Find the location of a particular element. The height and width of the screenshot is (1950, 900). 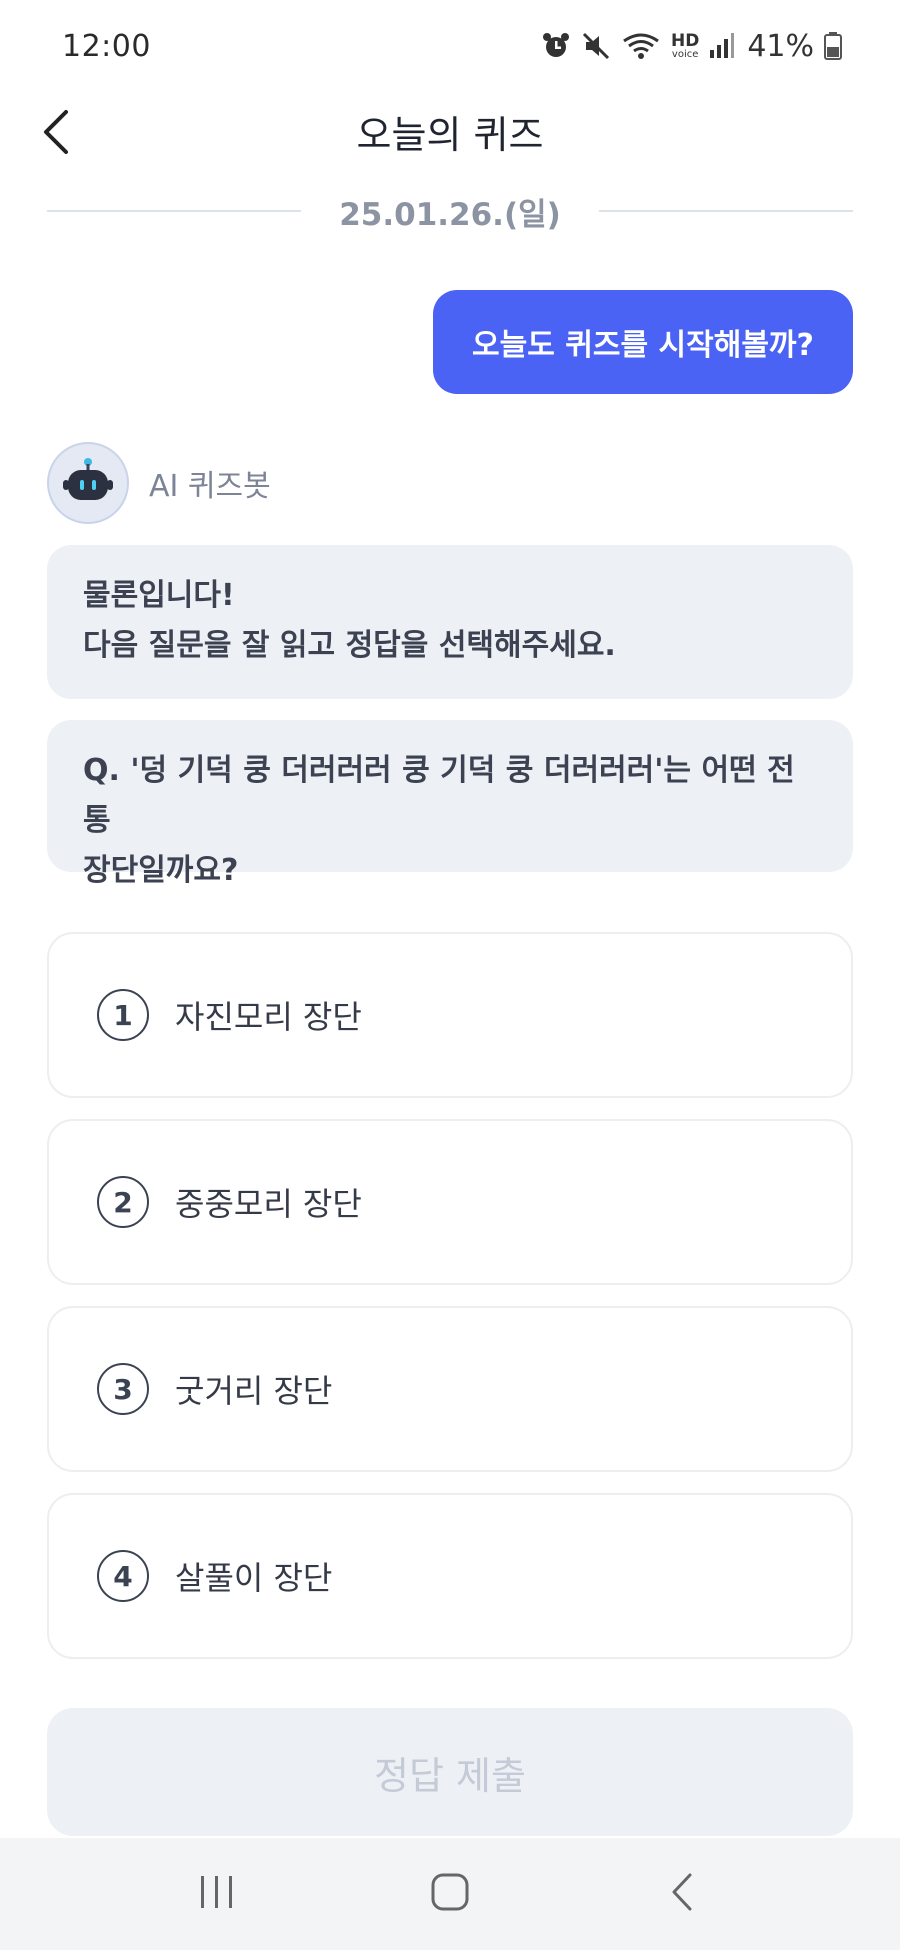

divider-line-right is located at coordinates (726, 211).